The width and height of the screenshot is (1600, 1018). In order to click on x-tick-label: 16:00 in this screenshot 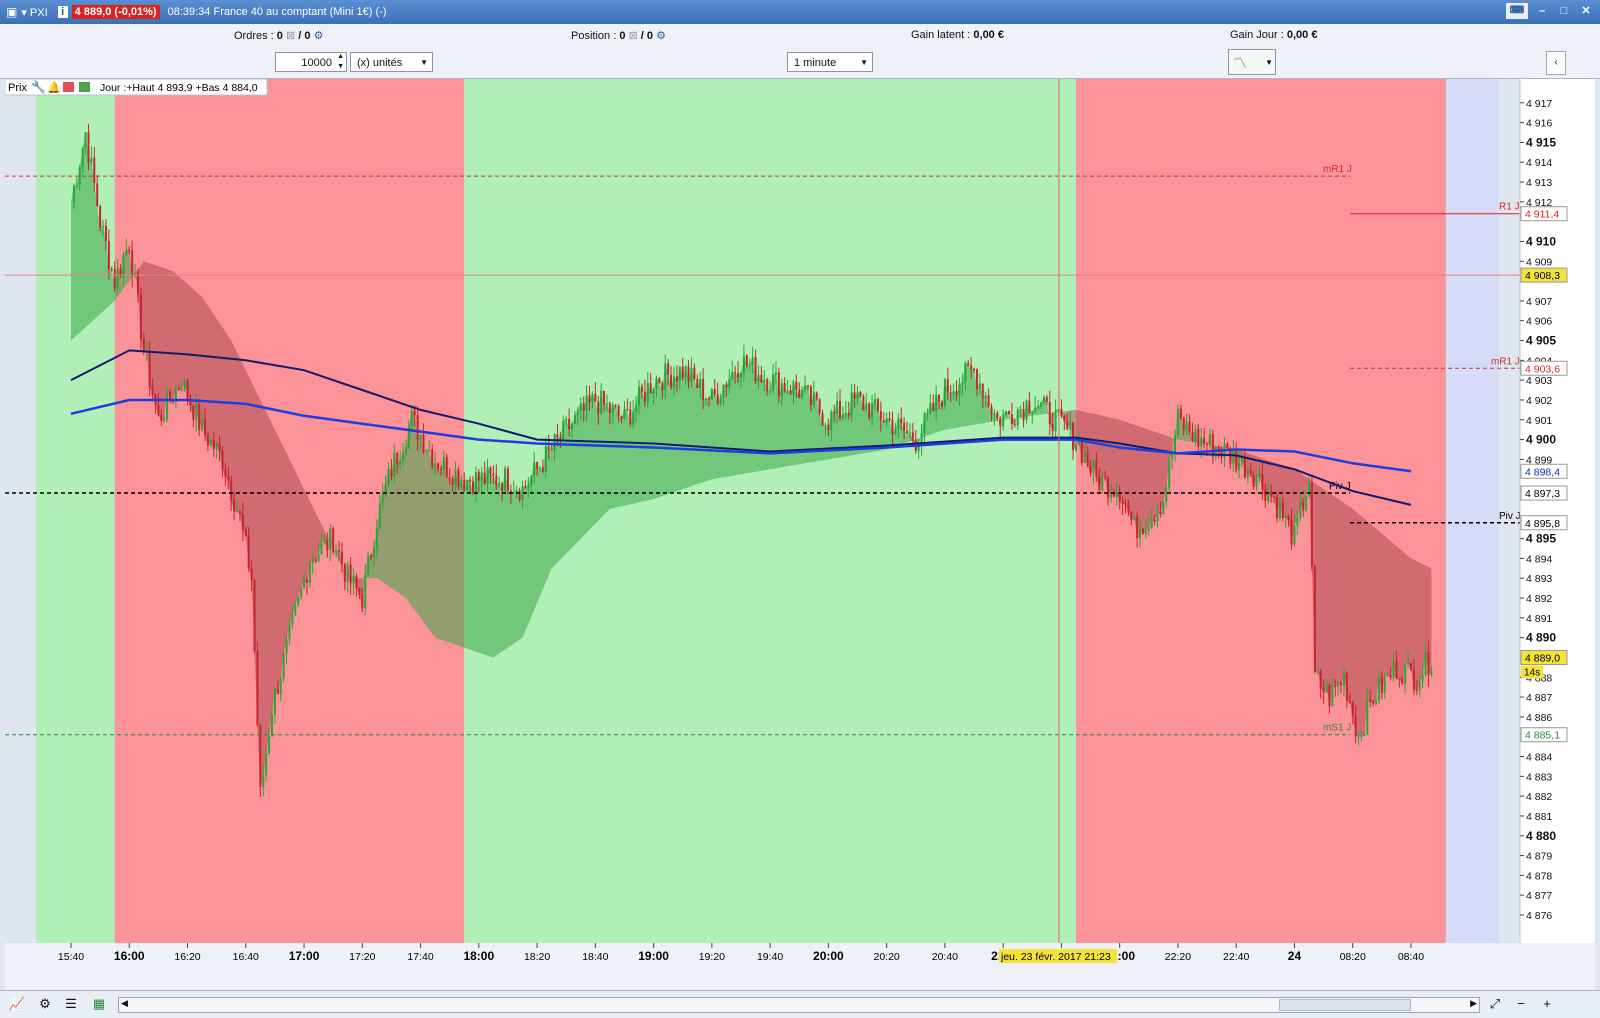, I will do `click(129, 956)`.